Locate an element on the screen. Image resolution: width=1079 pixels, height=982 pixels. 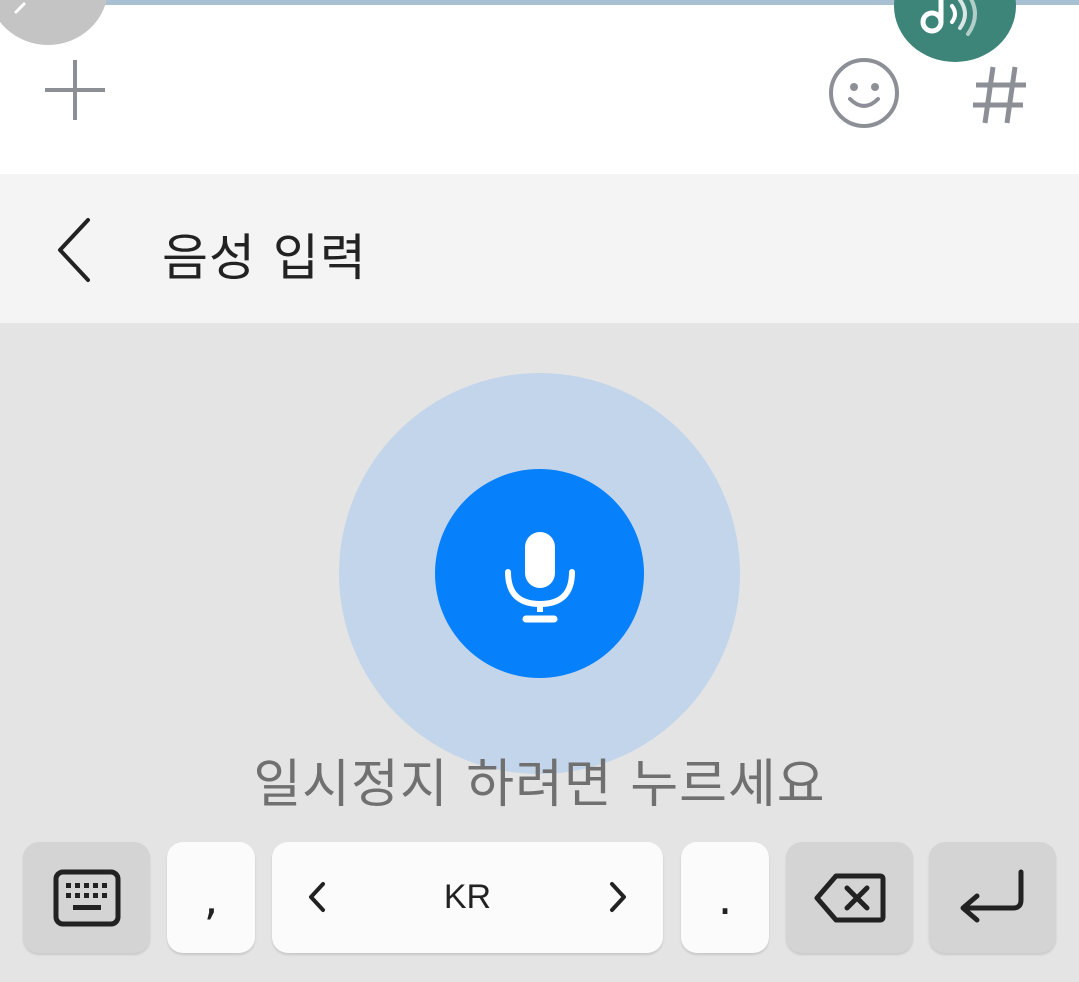
backspace-key is located at coordinates (849, 897).